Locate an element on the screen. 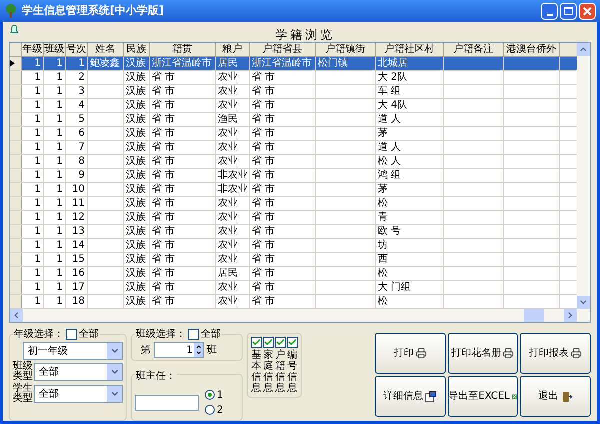 This screenshot has height=424, width=600. table-cell: 居民 is located at coordinates (228, 273).